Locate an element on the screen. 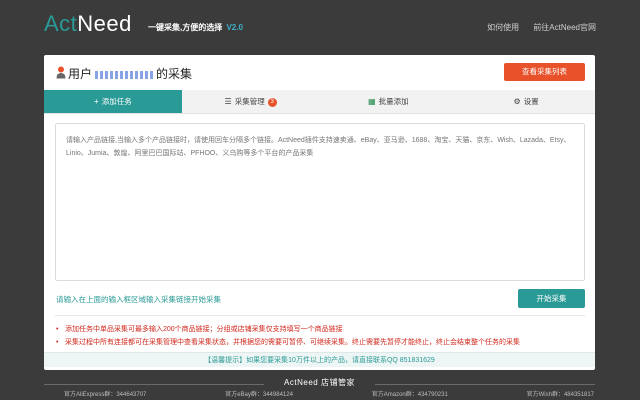  group-aliexpress: 官方AliExpress群：344643707 is located at coordinates (105, 395).